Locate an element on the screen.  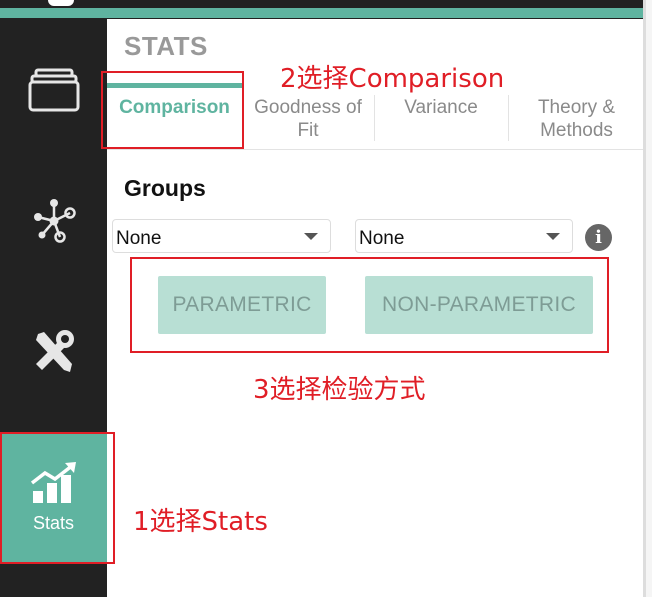
rail-item-stats-label: Stats is located at coordinates (53, 522).